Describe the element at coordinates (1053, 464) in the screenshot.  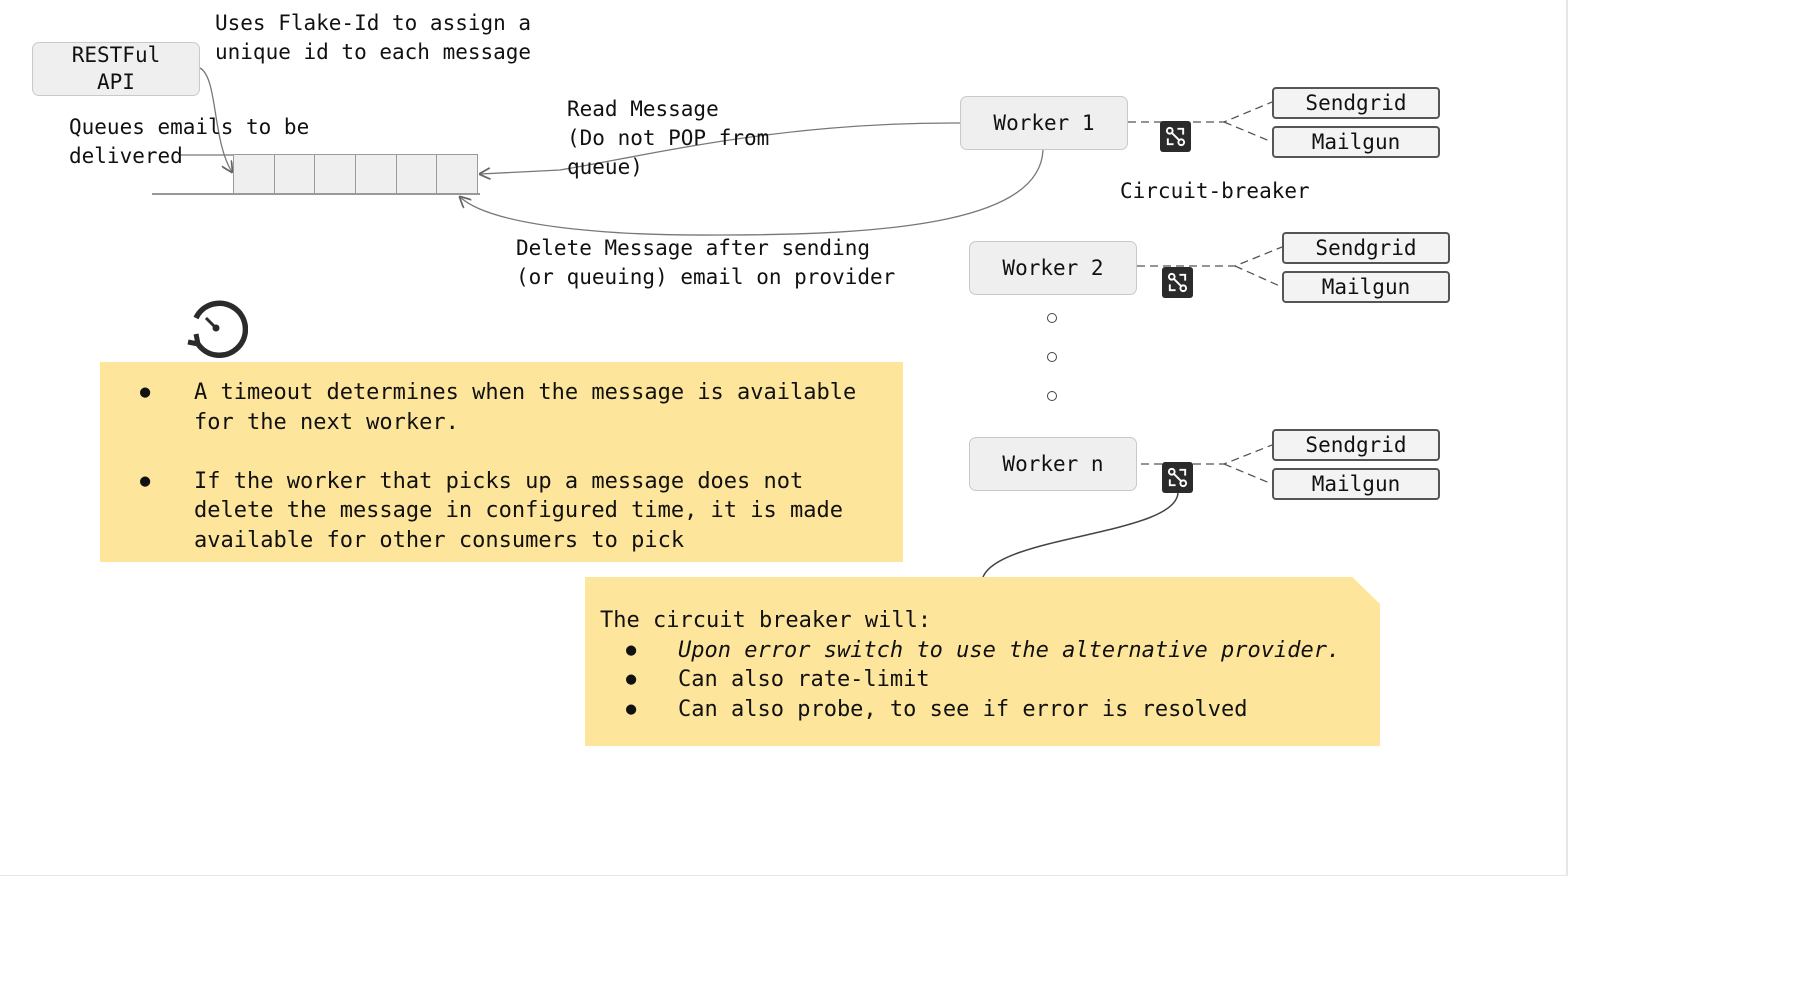
I see `worker-n-box: Worker n` at that location.